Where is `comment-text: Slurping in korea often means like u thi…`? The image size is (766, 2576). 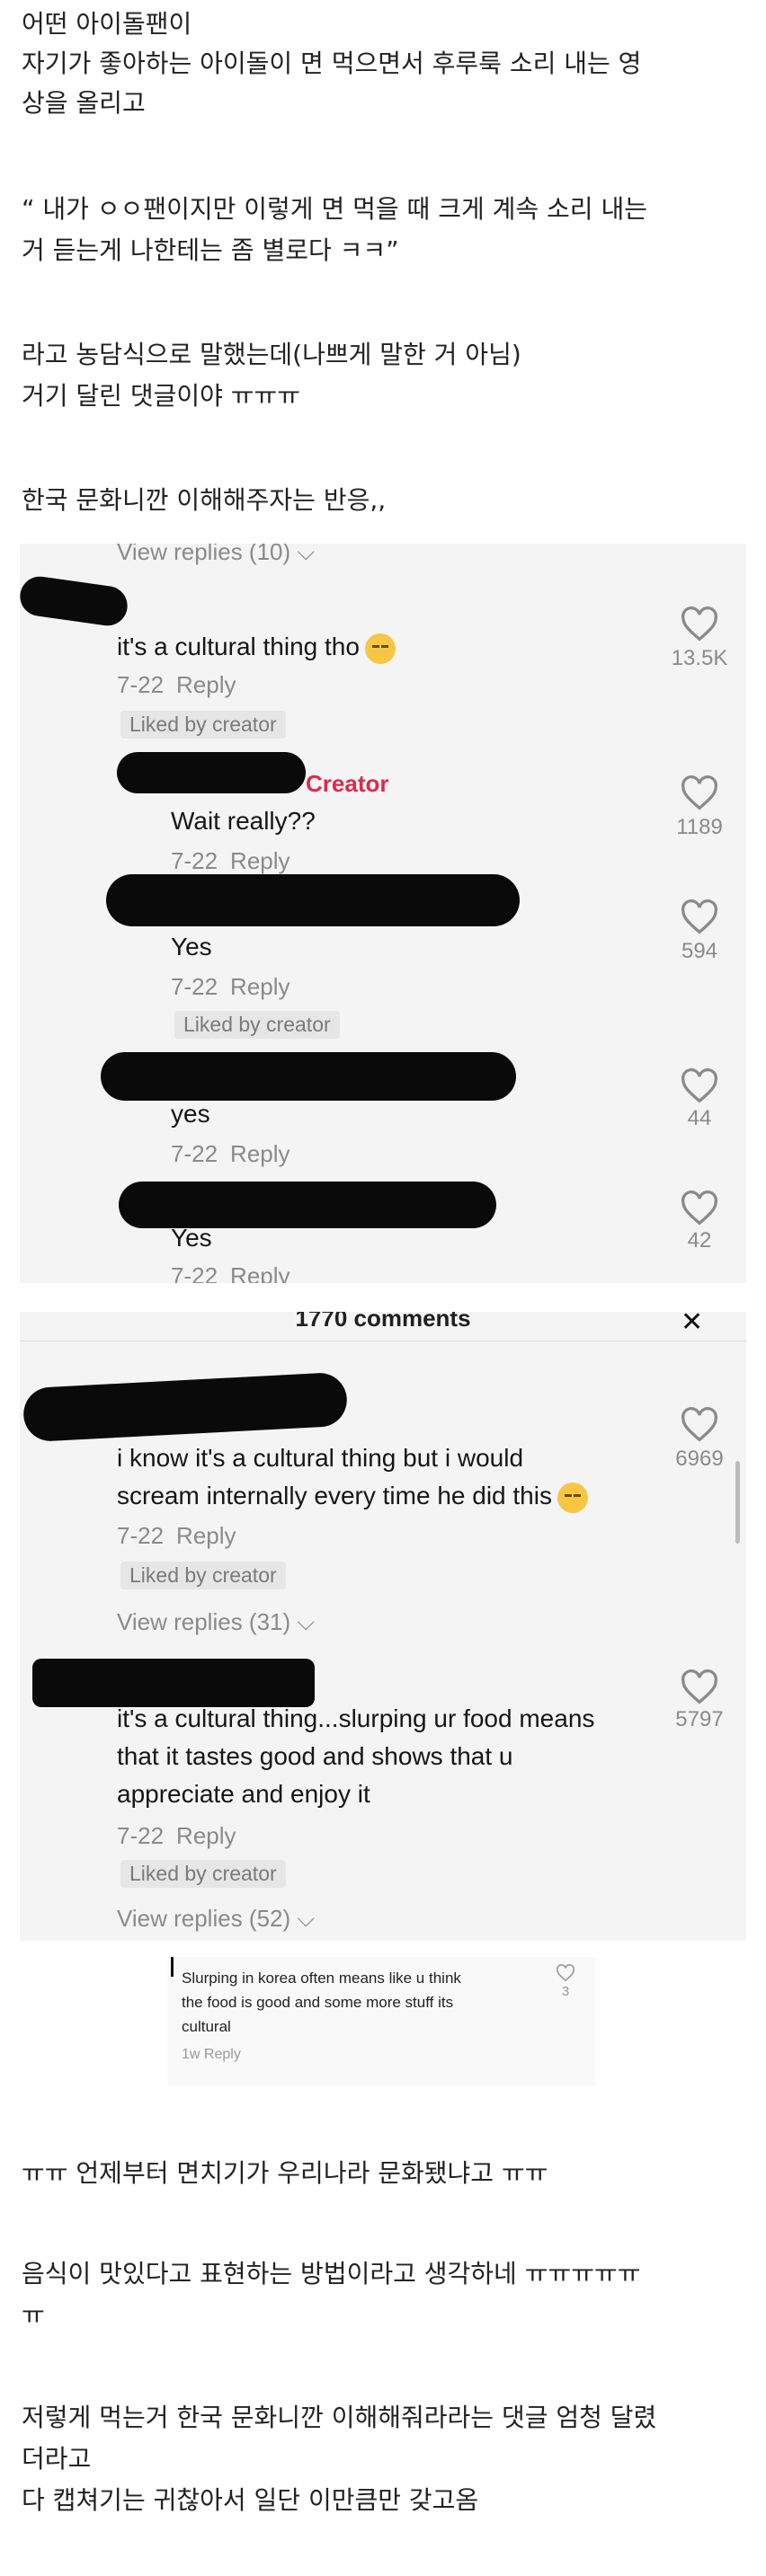 comment-text: Slurping in korea often means like u thi… is located at coordinates (321, 2002).